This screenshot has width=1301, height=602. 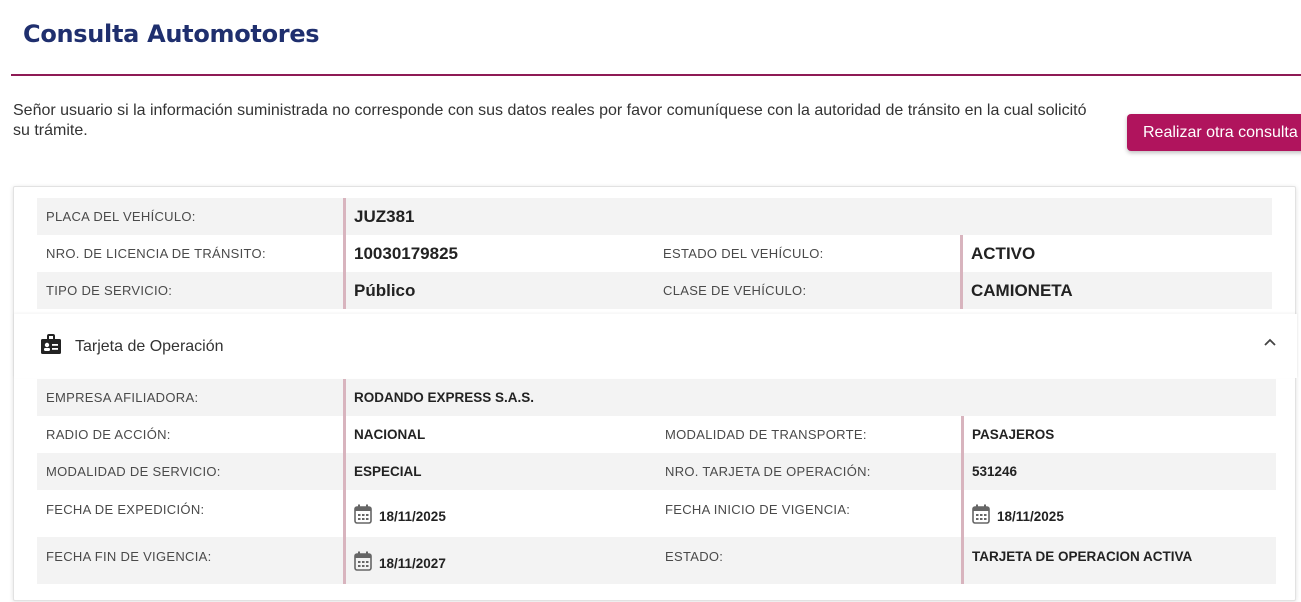 What do you see at coordinates (499, 471) in the screenshot?
I see `service-mode-value: ESPECIAL` at bounding box center [499, 471].